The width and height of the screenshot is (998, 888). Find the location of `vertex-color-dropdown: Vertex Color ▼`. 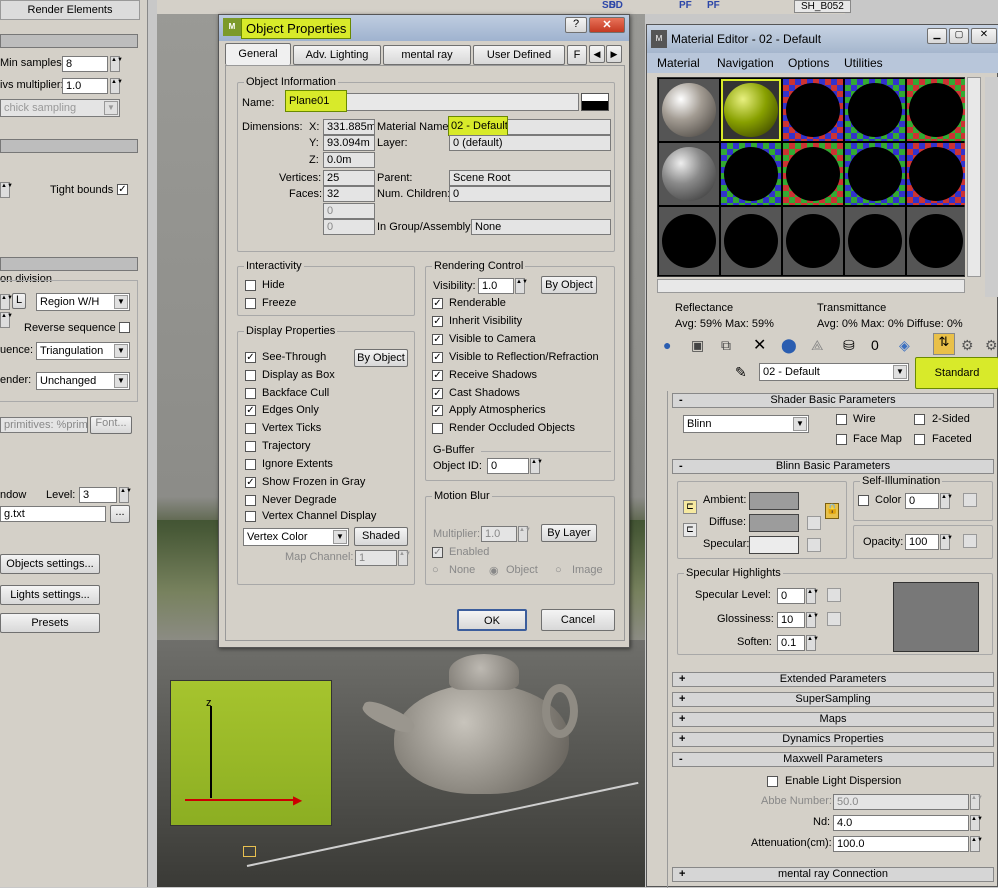

vertex-color-dropdown: Vertex Color ▼ is located at coordinates (296, 537).